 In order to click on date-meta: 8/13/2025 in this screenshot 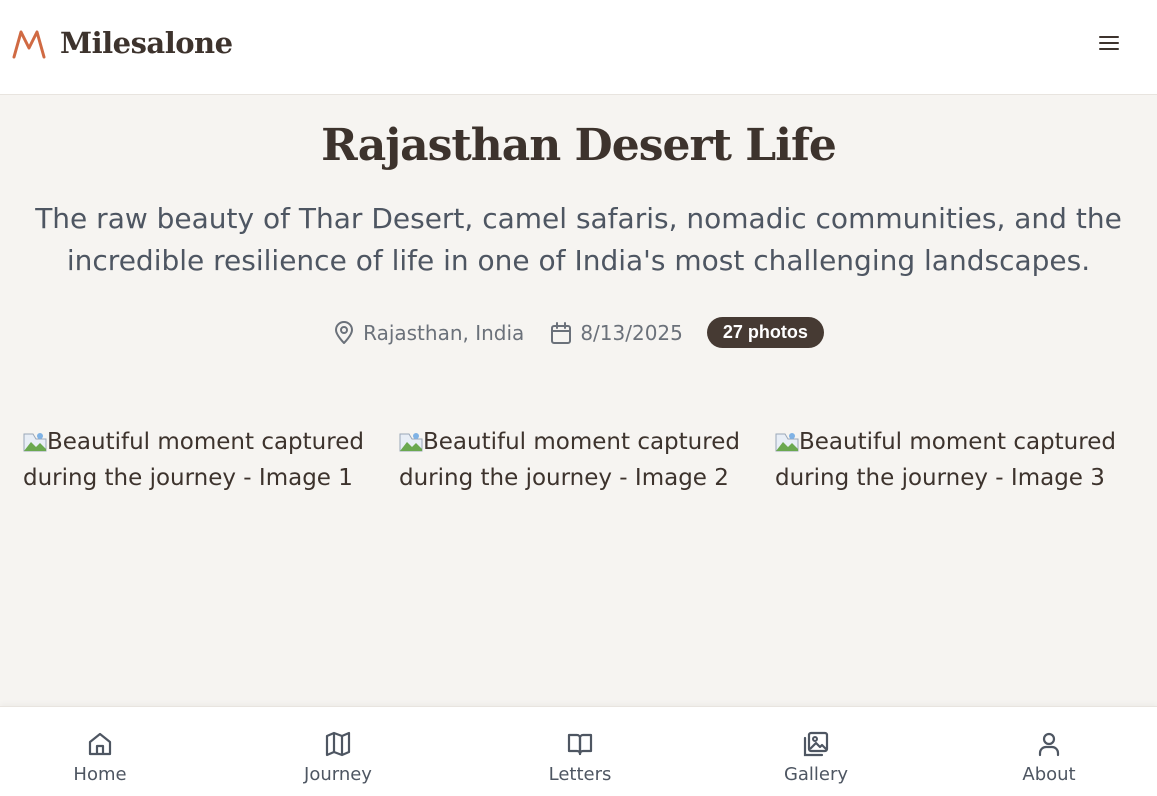, I will do `click(616, 333)`.